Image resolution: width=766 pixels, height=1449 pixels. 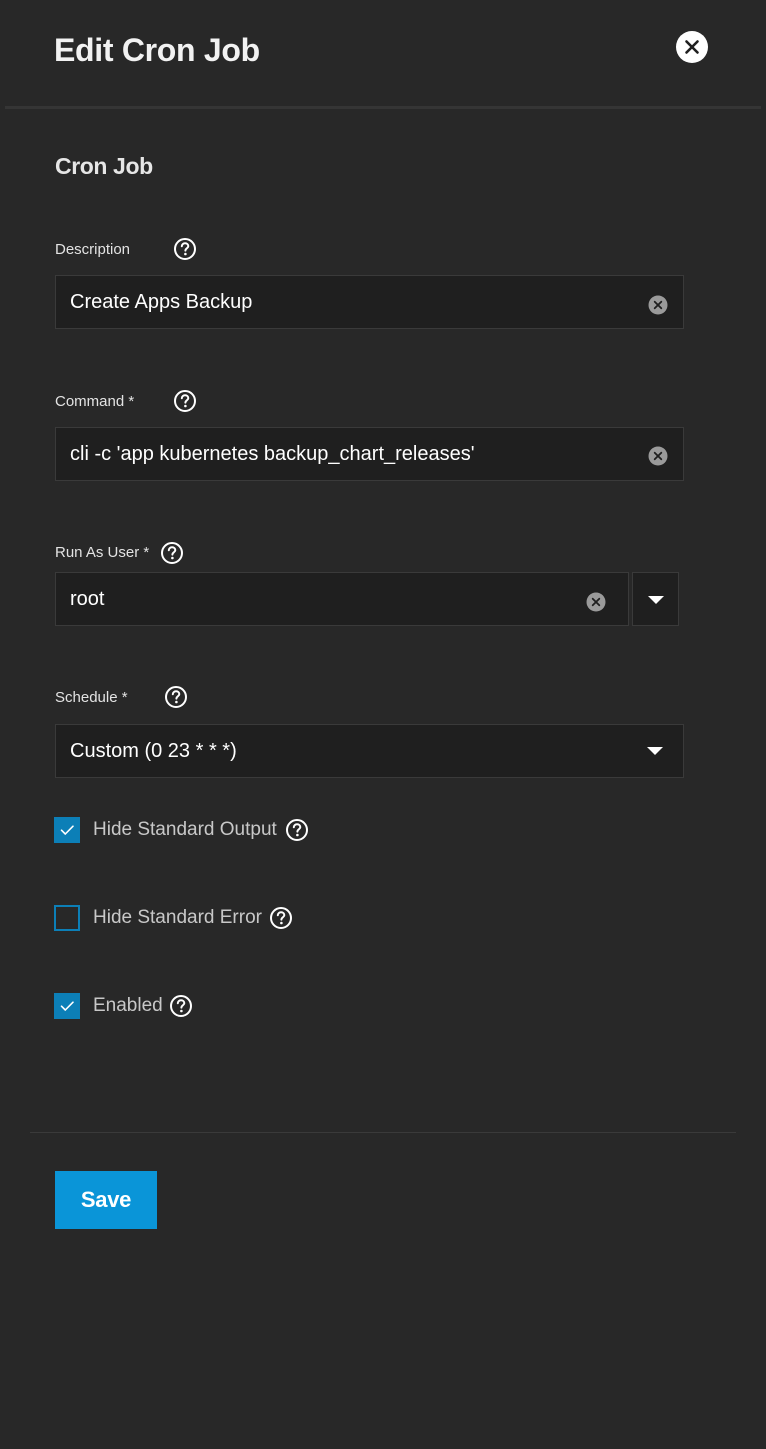 What do you see at coordinates (153, 750) in the screenshot?
I see `schedule-selected-value: Custom (0 23 * * *)` at bounding box center [153, 750].